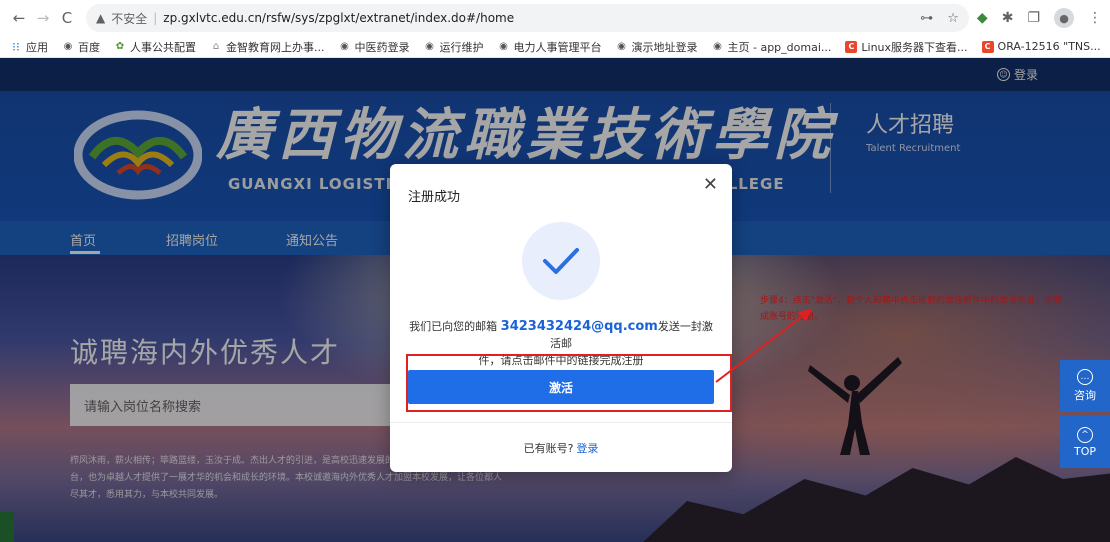 The image size is (1110, 542). I want to click on key-icon: ⊶, so click(926, 18).